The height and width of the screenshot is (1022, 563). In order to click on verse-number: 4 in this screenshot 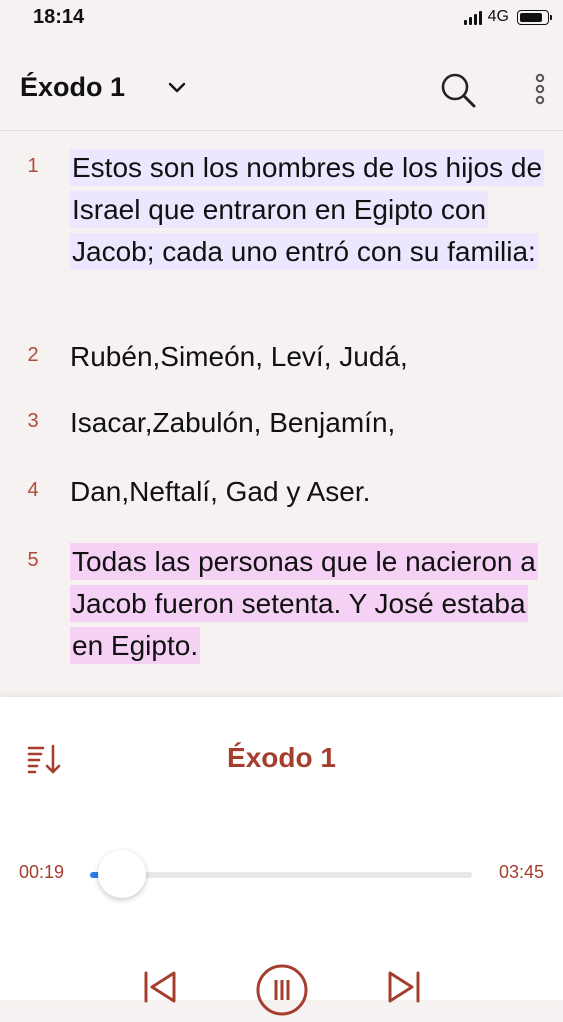, I will do `click(33, 490)`.